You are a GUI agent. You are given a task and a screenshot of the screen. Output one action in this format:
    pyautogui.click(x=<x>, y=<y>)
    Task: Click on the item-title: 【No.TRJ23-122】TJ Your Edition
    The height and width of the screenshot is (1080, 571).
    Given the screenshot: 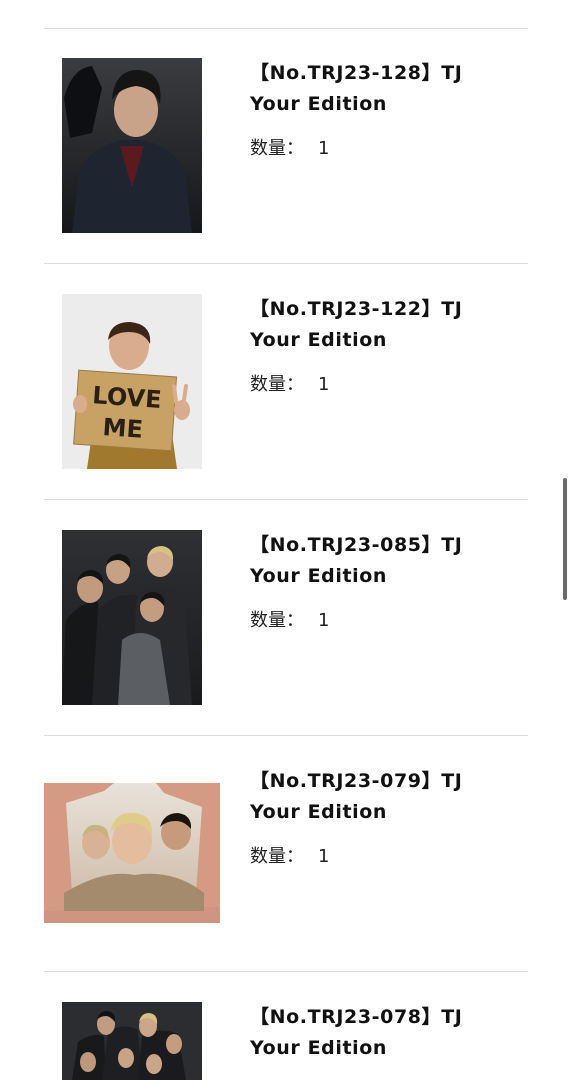 What is the action you would take?
    pyautogui.click(x=385, y=325)
    